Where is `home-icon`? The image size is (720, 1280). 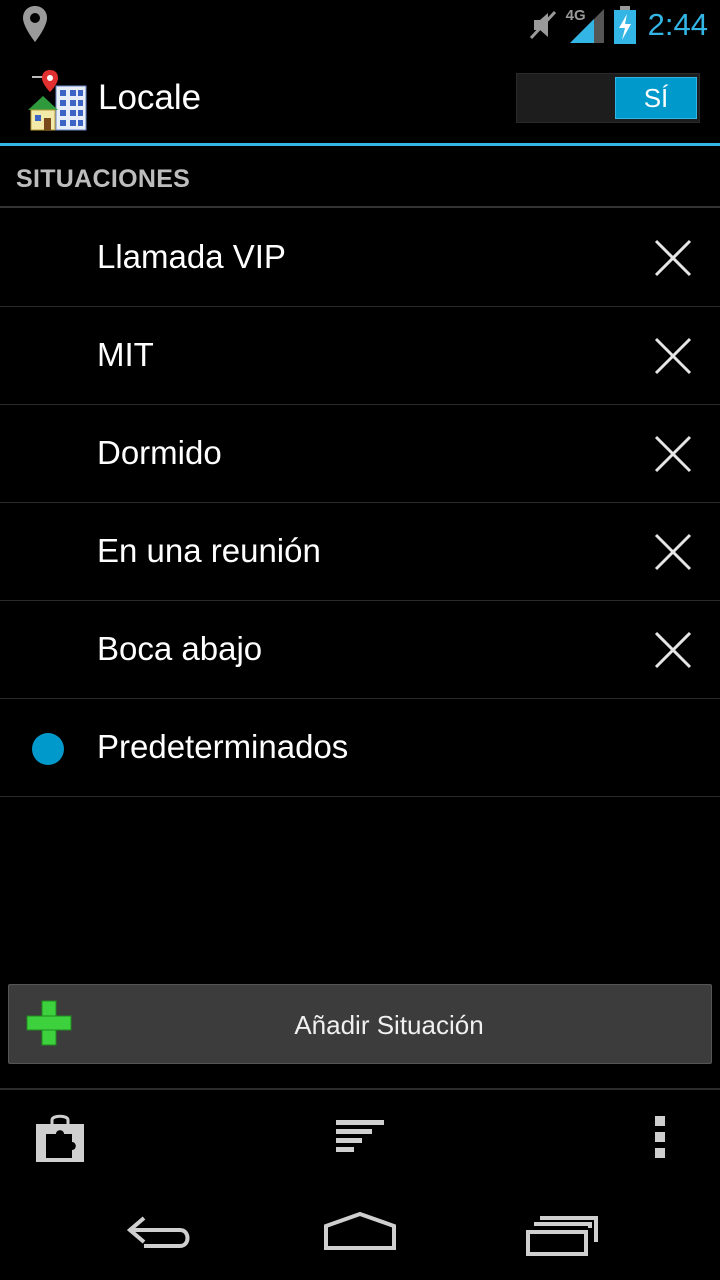 home-icon is located at coordinates (360, 1232).